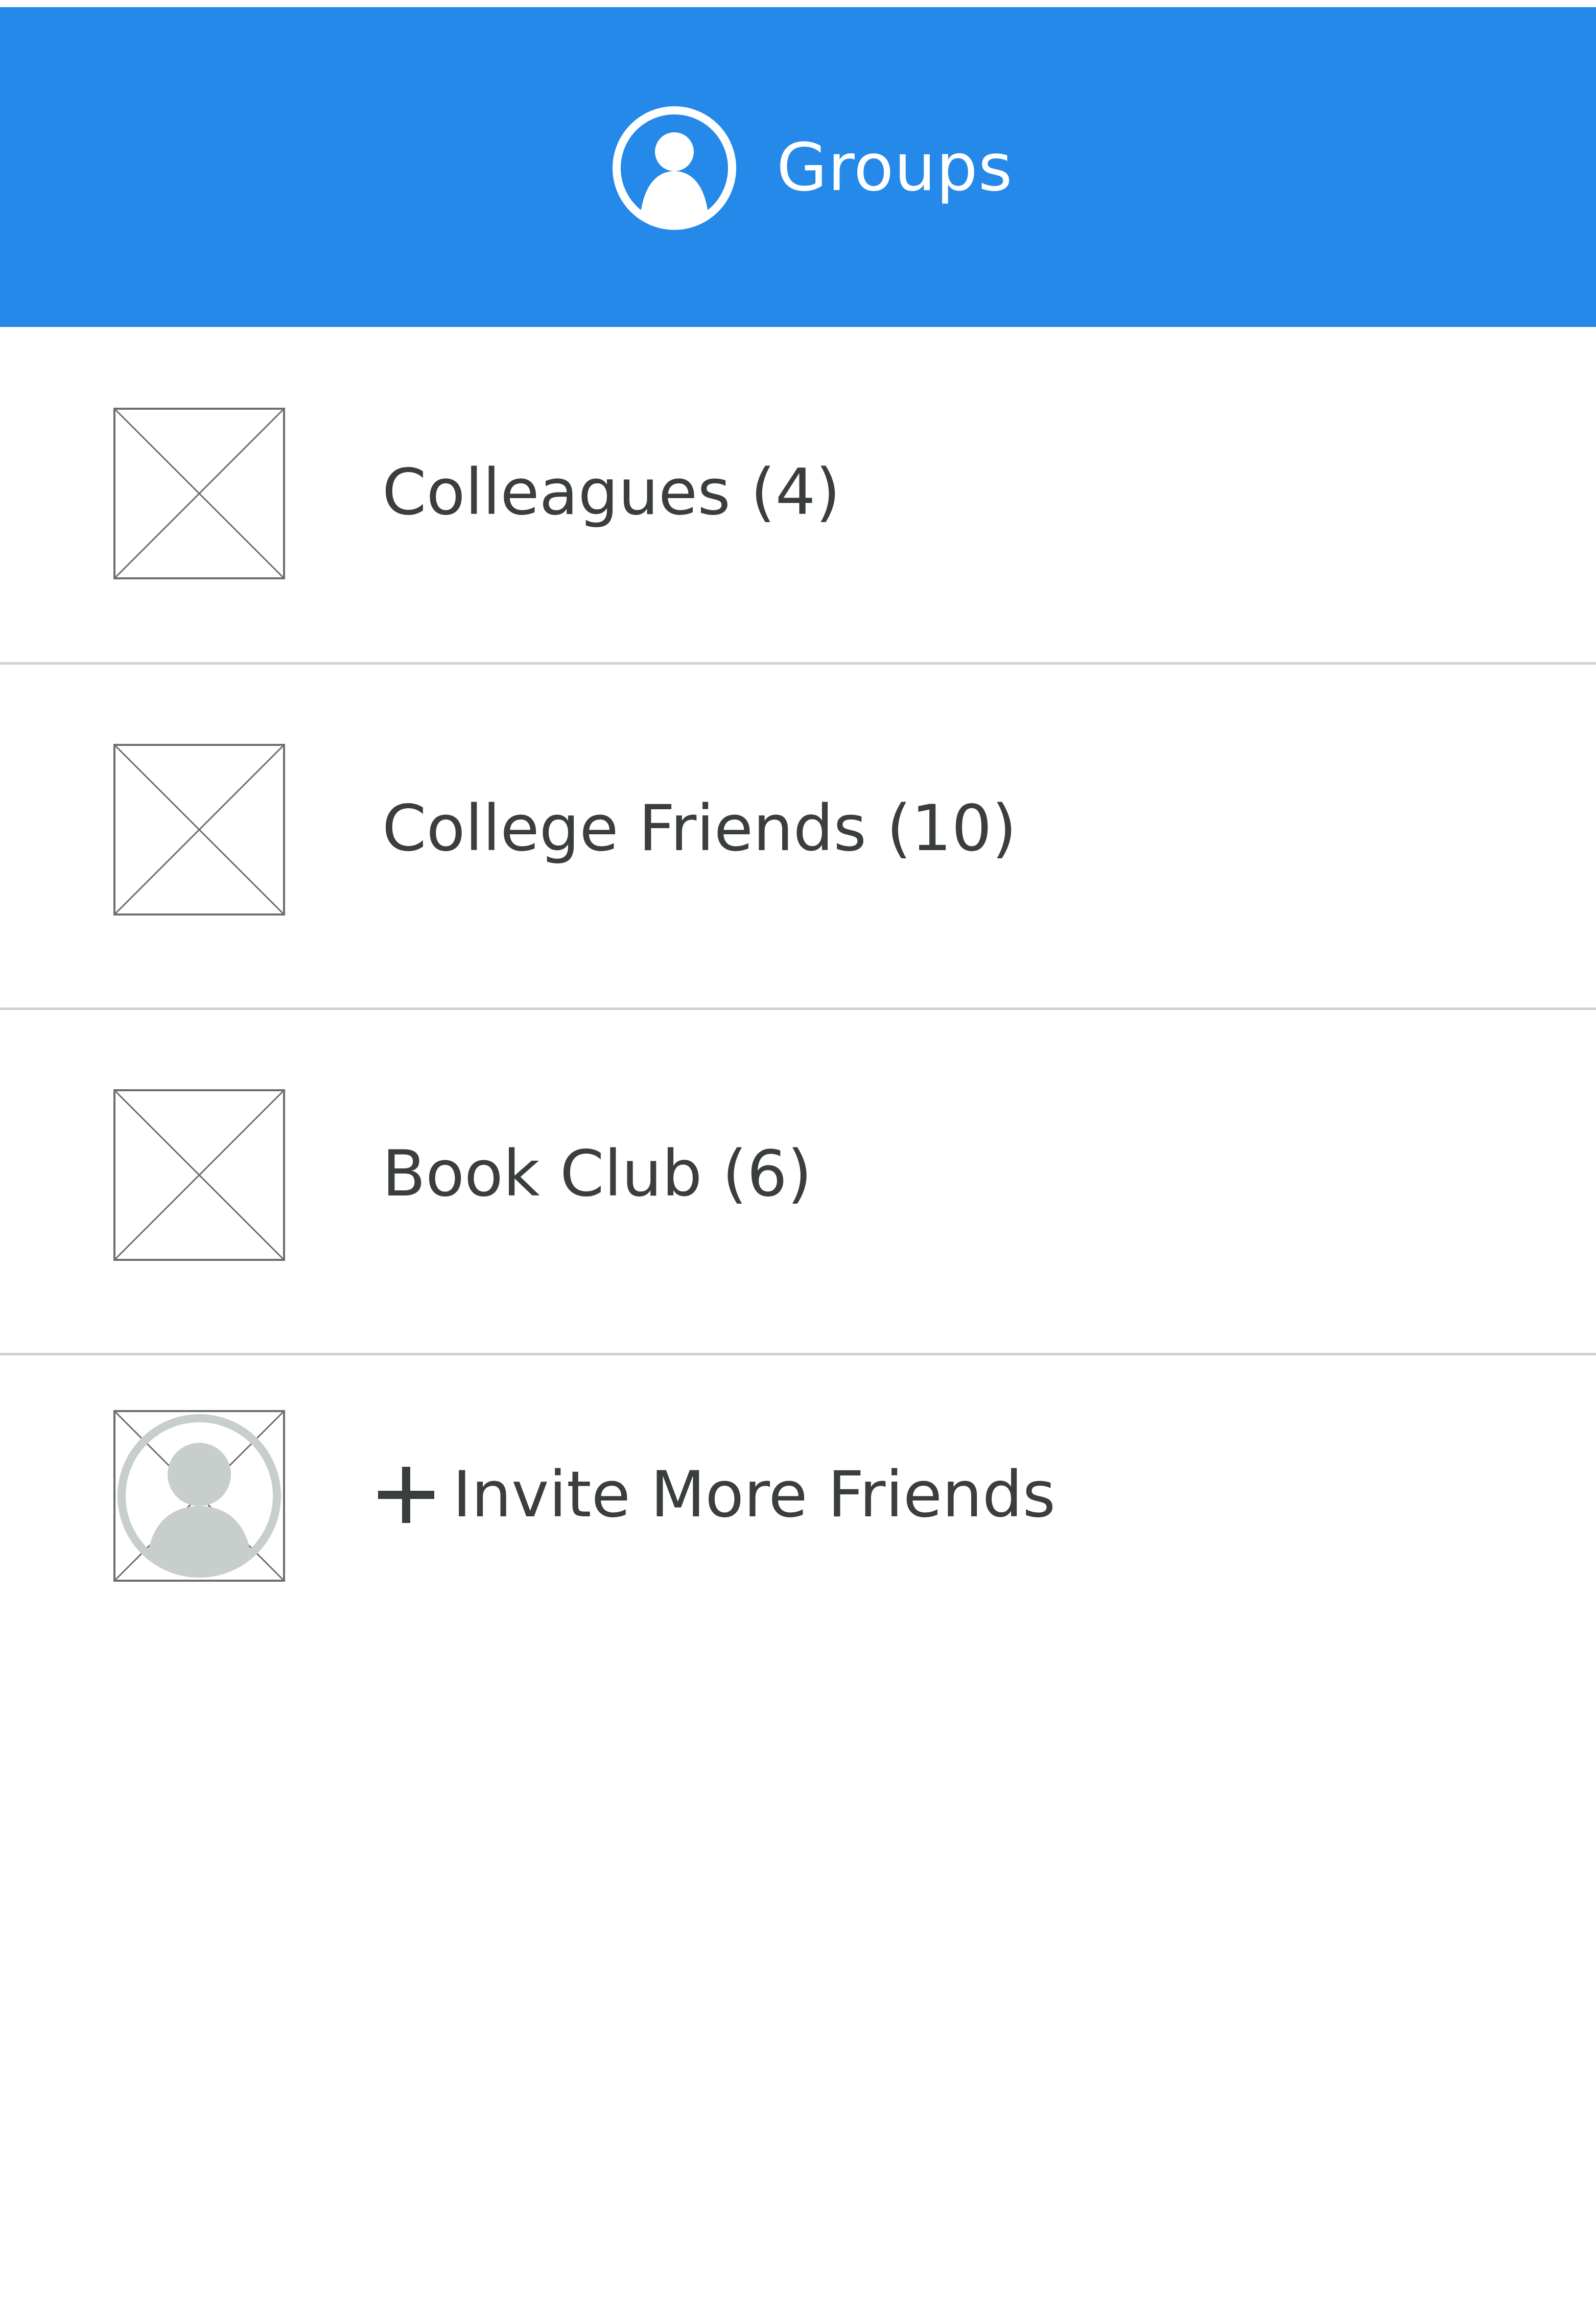 The image size is (1596, 2322). I want to click on invite-label: Invite More Friends, so click(754, 1495).